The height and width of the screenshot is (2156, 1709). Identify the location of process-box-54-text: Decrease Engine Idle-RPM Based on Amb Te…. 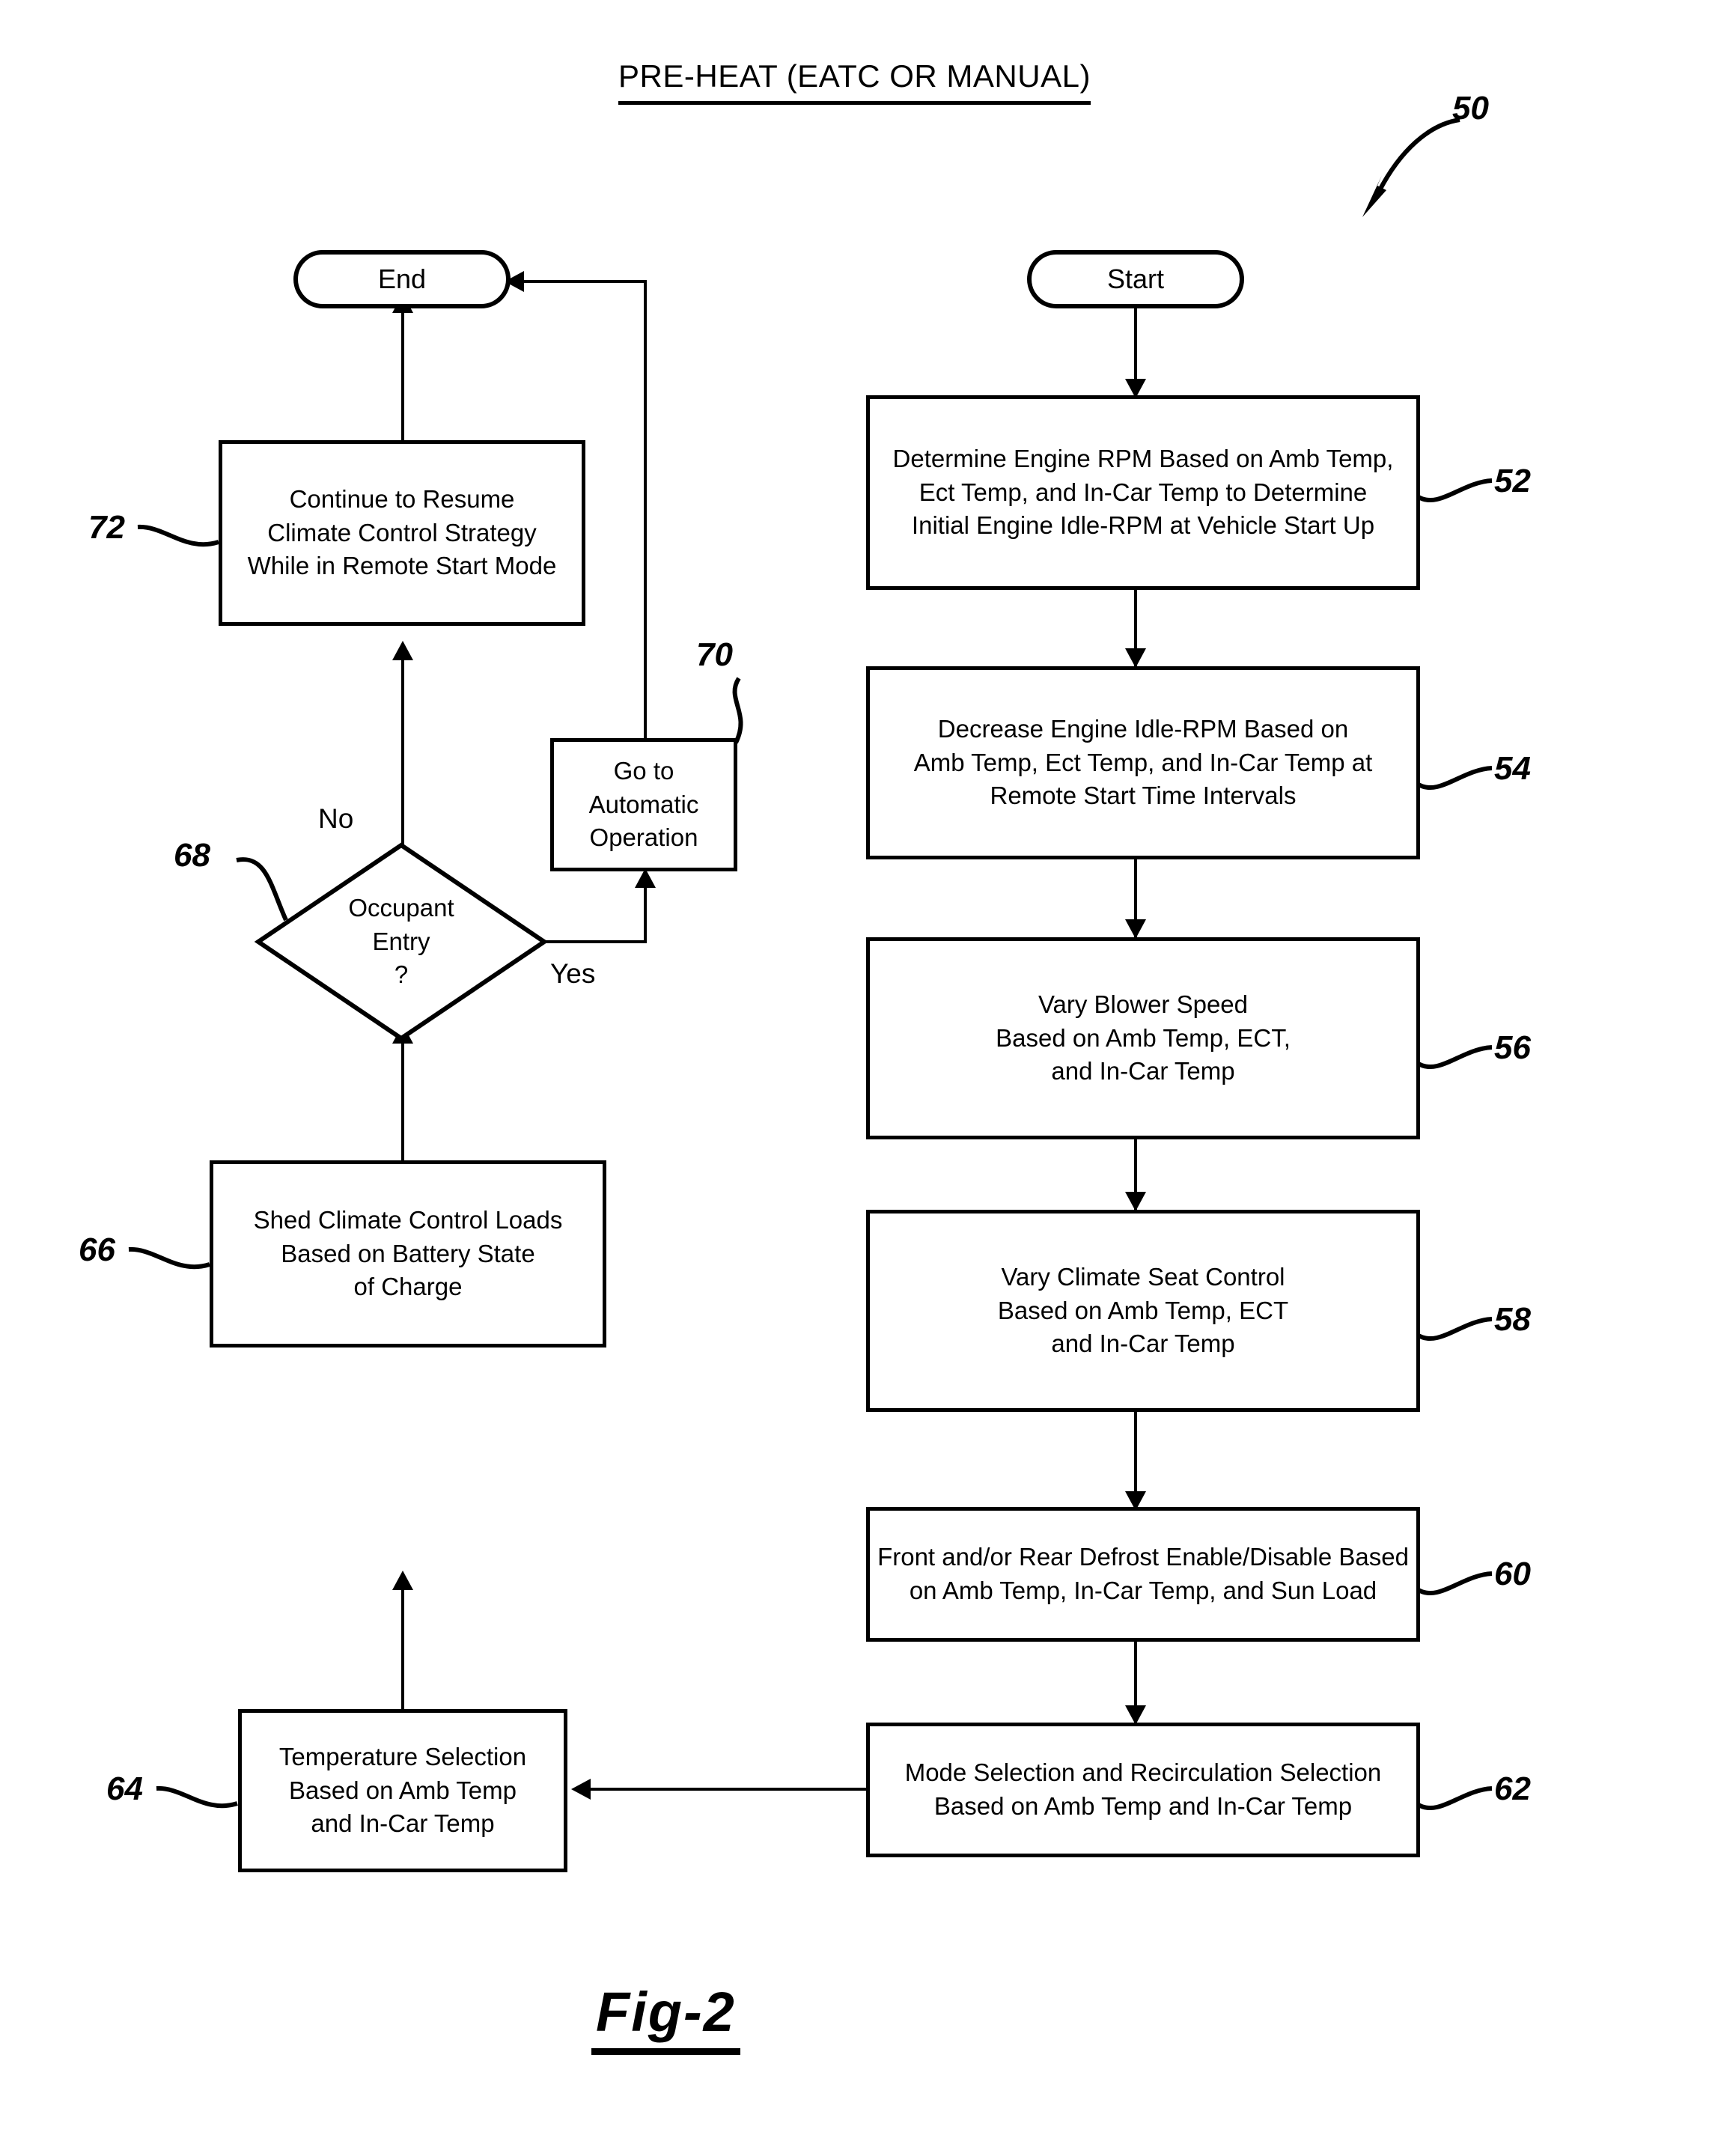
(1143, 762).